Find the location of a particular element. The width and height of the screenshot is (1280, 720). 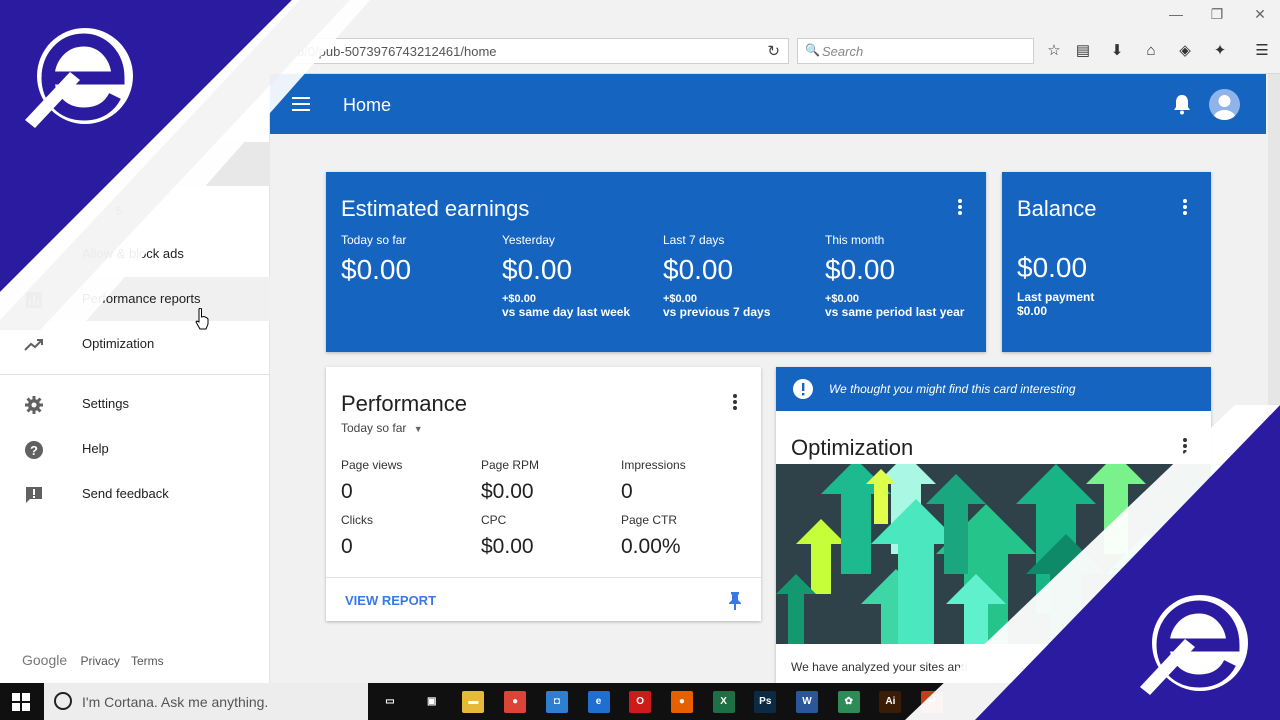

terms-link: Terms is located at coordinates (147, 661).